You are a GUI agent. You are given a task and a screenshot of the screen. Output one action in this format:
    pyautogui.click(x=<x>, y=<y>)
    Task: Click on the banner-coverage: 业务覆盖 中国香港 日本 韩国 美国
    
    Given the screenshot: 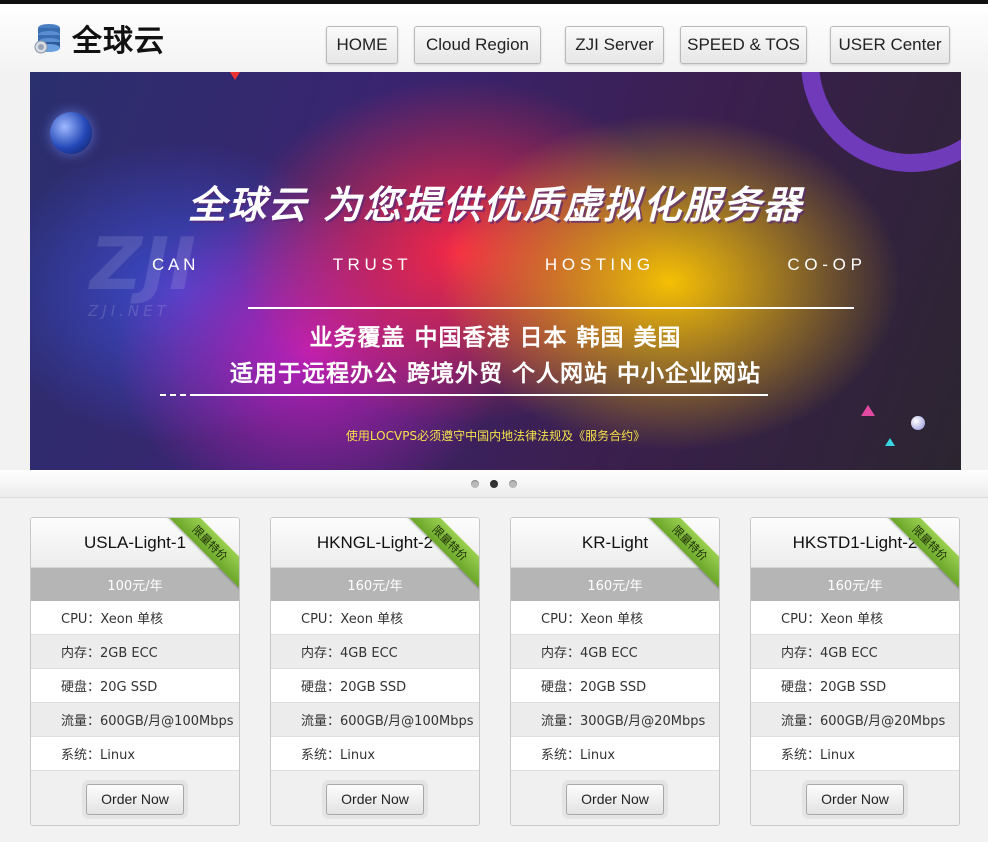 What is the action you would take?
    pyautogui.click(x=495, y=338)
    